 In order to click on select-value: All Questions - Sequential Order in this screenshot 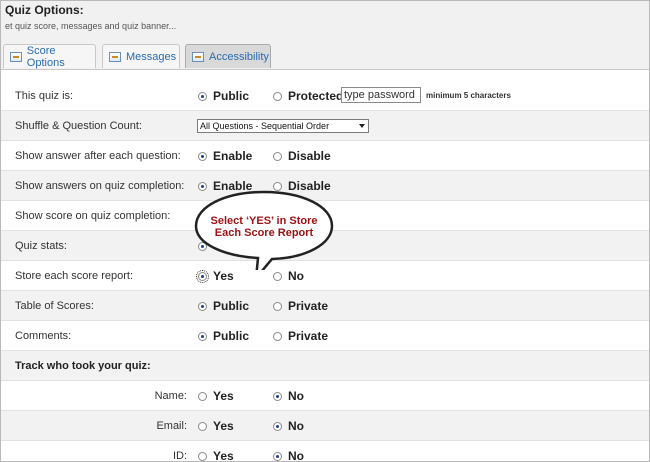, I will do `click(265, 126)`.